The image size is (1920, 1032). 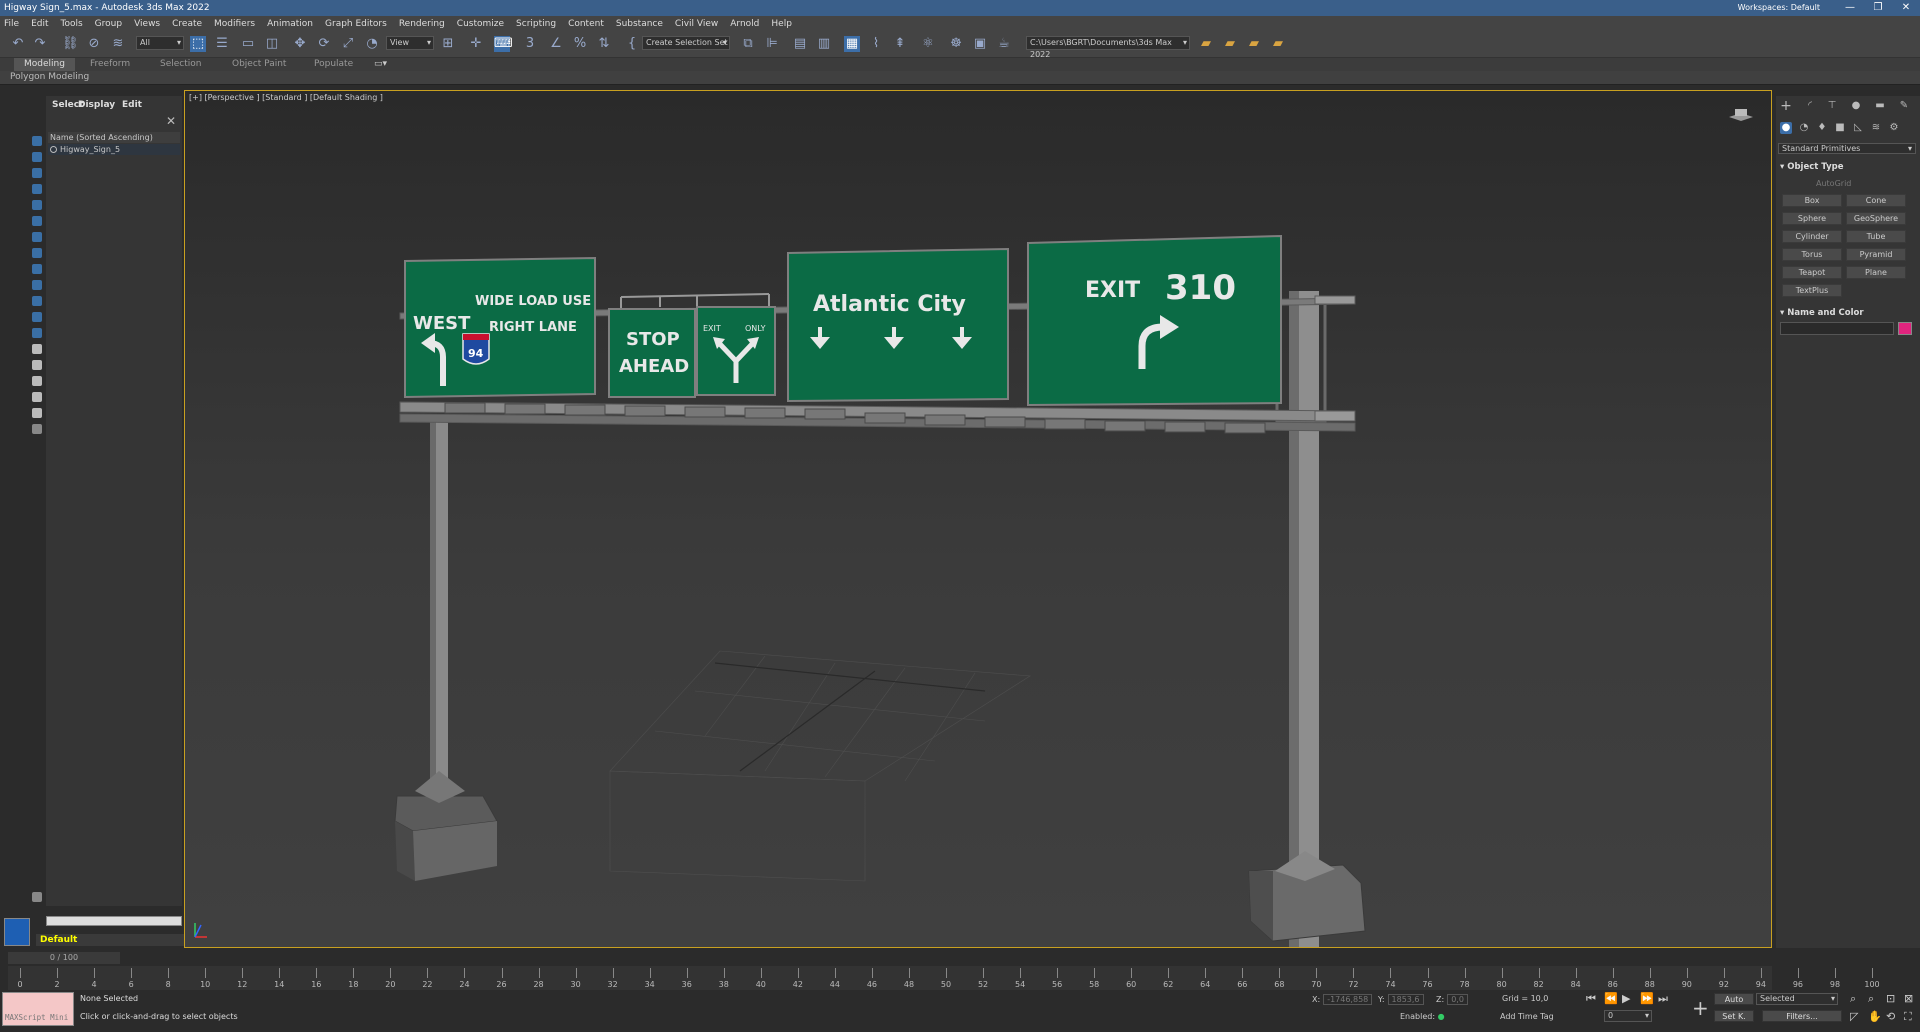 I want to click on spinner-snap-icon: ⇅, so click(x=604, y=44).